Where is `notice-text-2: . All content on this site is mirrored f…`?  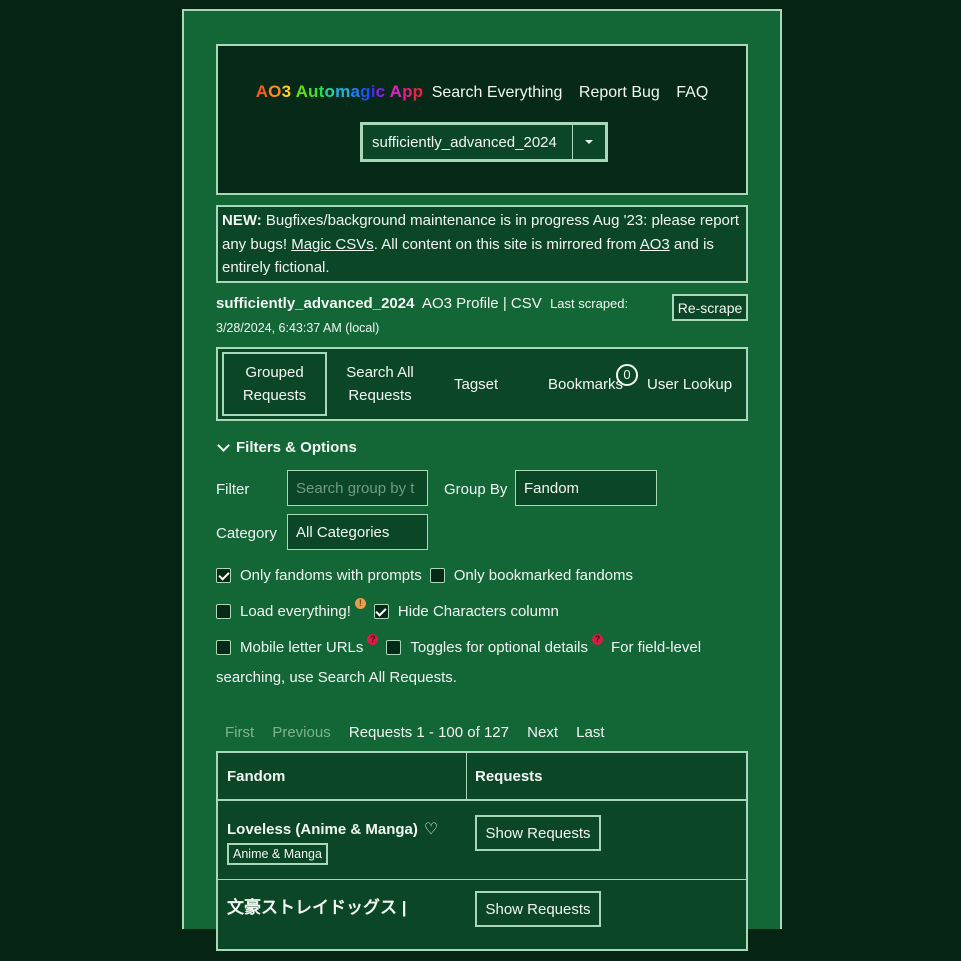
notice-text-2: . All content on this site is mirrored f… is located at coordinates (506, 244).